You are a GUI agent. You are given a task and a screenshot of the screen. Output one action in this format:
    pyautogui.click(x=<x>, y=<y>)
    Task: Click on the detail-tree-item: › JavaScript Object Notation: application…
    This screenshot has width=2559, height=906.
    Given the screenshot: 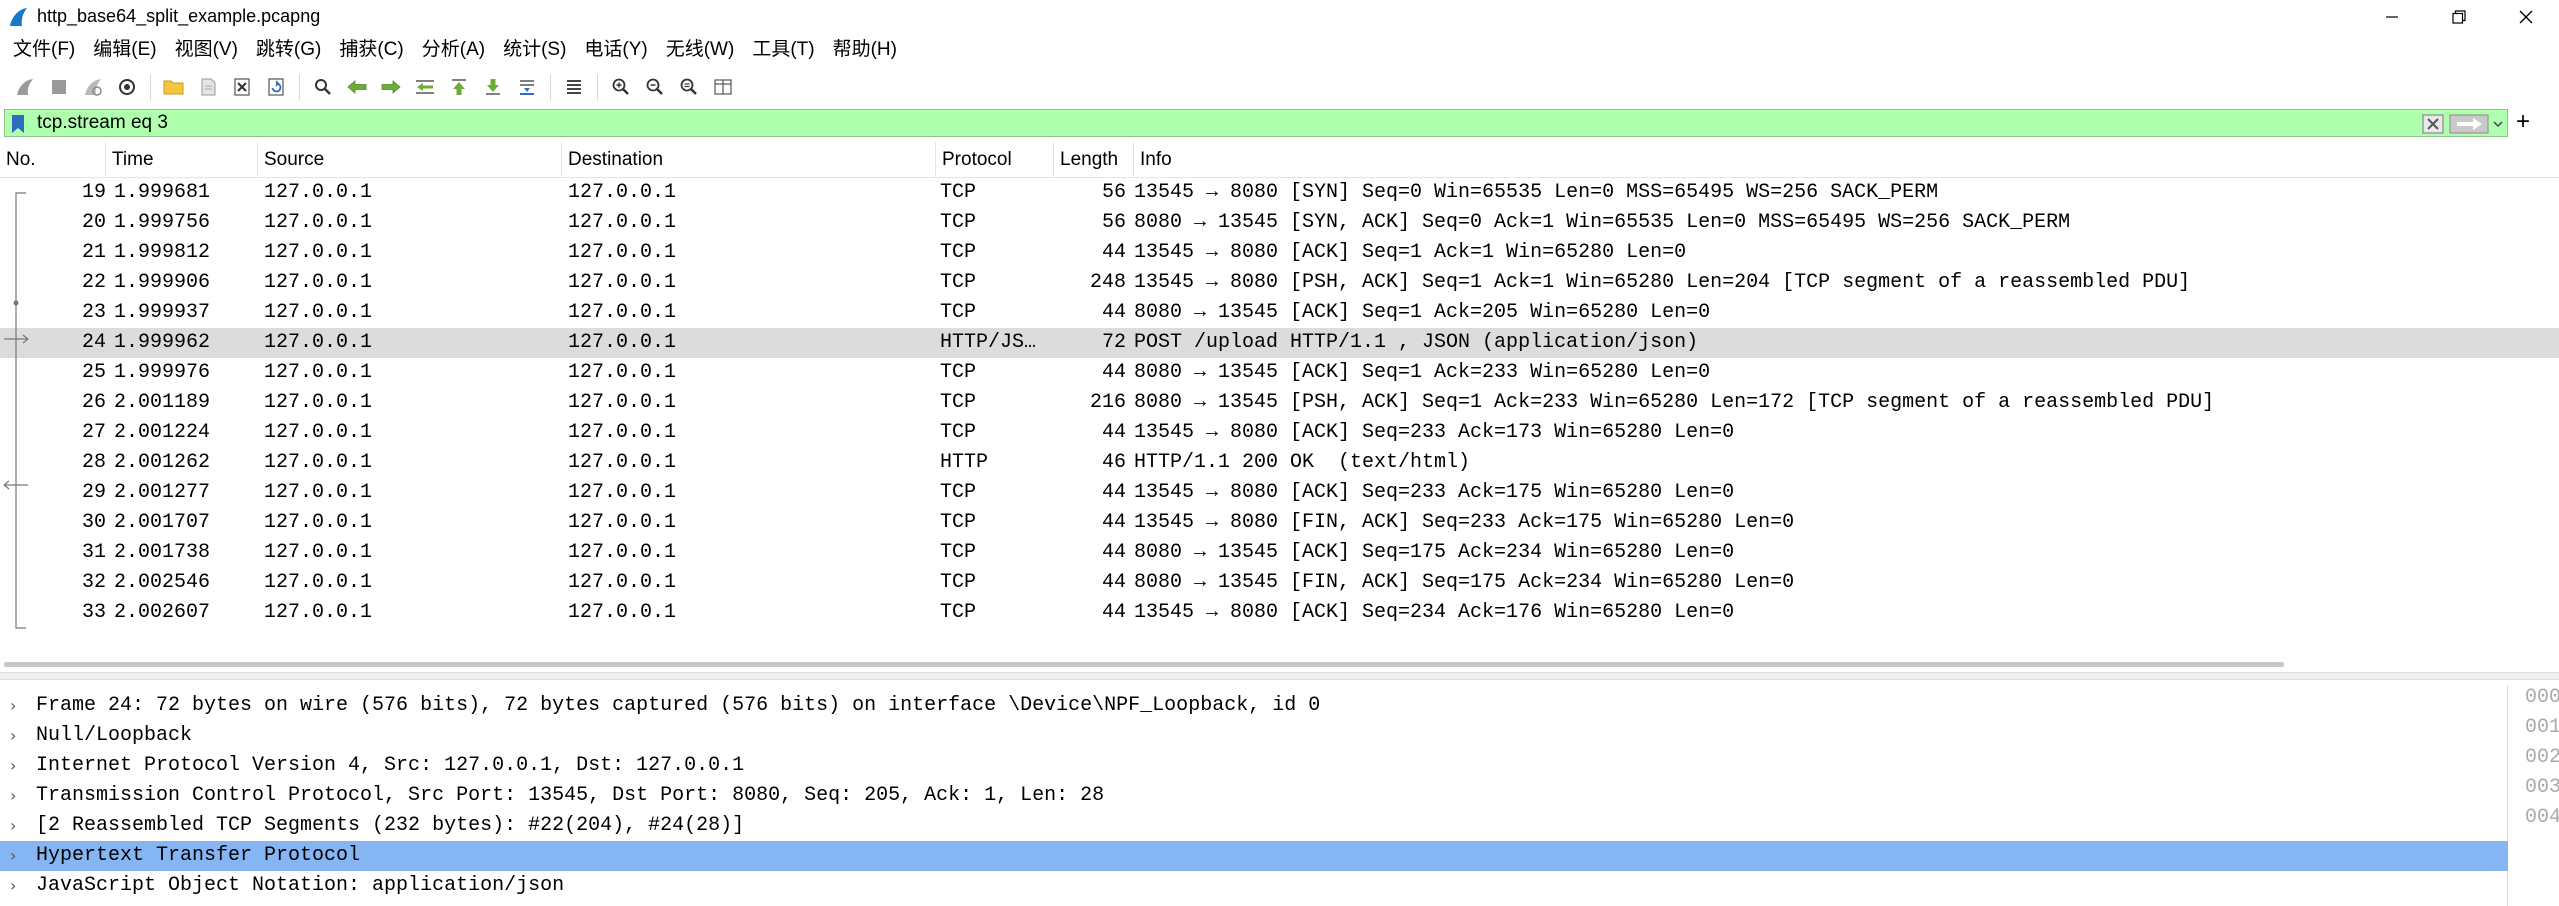 What is the action you would take?
    pyautogui.click(x=1254, y=886)
    